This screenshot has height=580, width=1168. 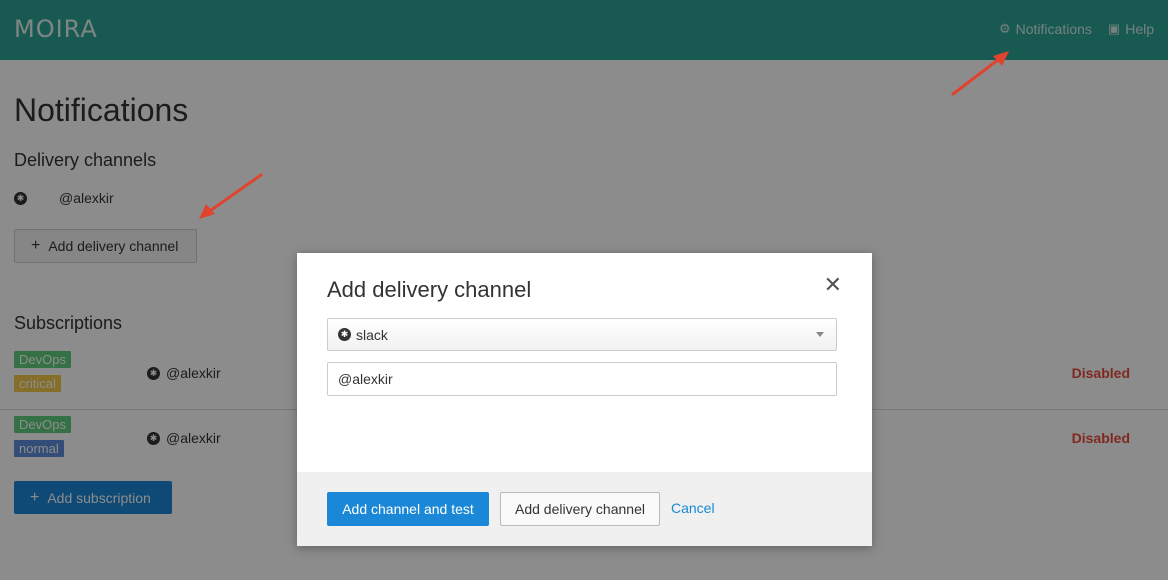 What do you see at coordinates (820, 334) in the screenshot?
I see `chevron-down-icon` at bounding box center [820, 334].